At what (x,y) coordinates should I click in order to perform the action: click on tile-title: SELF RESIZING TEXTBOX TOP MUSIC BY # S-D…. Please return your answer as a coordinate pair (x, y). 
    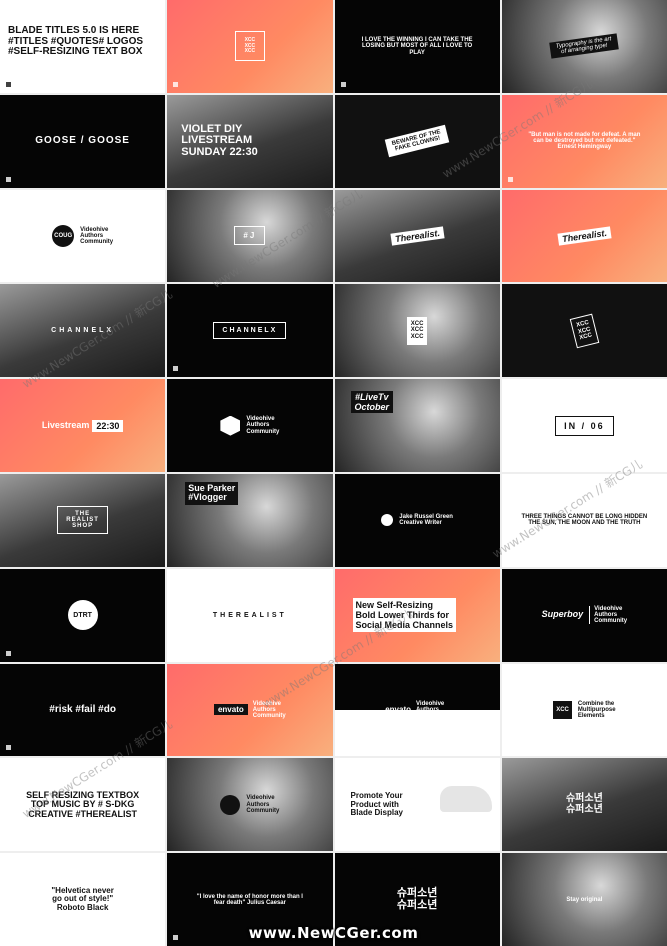
    Looking at the image, I should click on (83, 804).